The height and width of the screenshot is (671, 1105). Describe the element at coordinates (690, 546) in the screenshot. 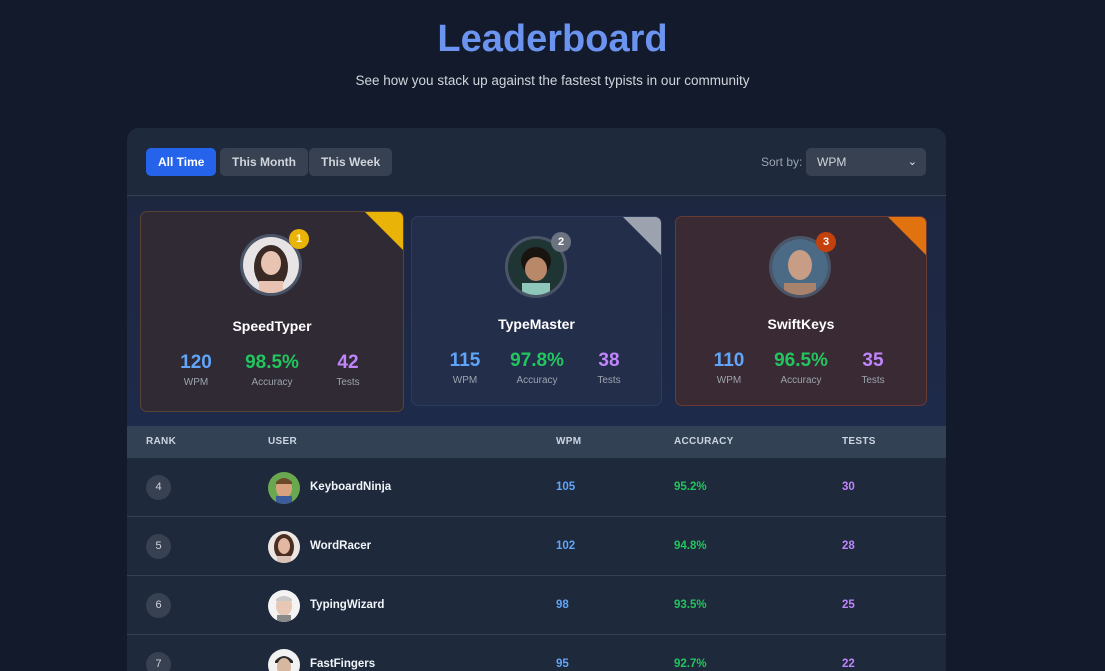

I see `accuracy-cell: 94.8%` at that location.